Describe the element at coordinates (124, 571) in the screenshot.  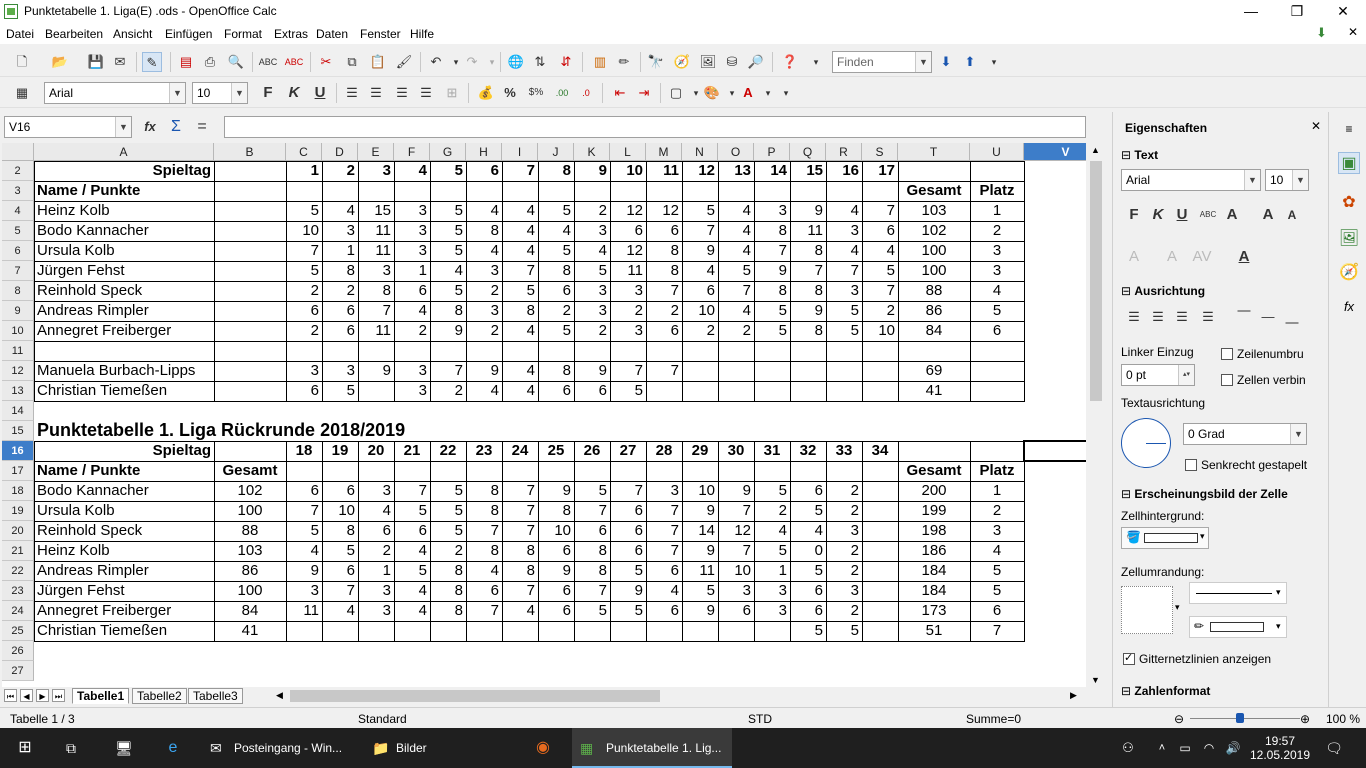
I see `player-name: Andreas Rimpler` at that location.